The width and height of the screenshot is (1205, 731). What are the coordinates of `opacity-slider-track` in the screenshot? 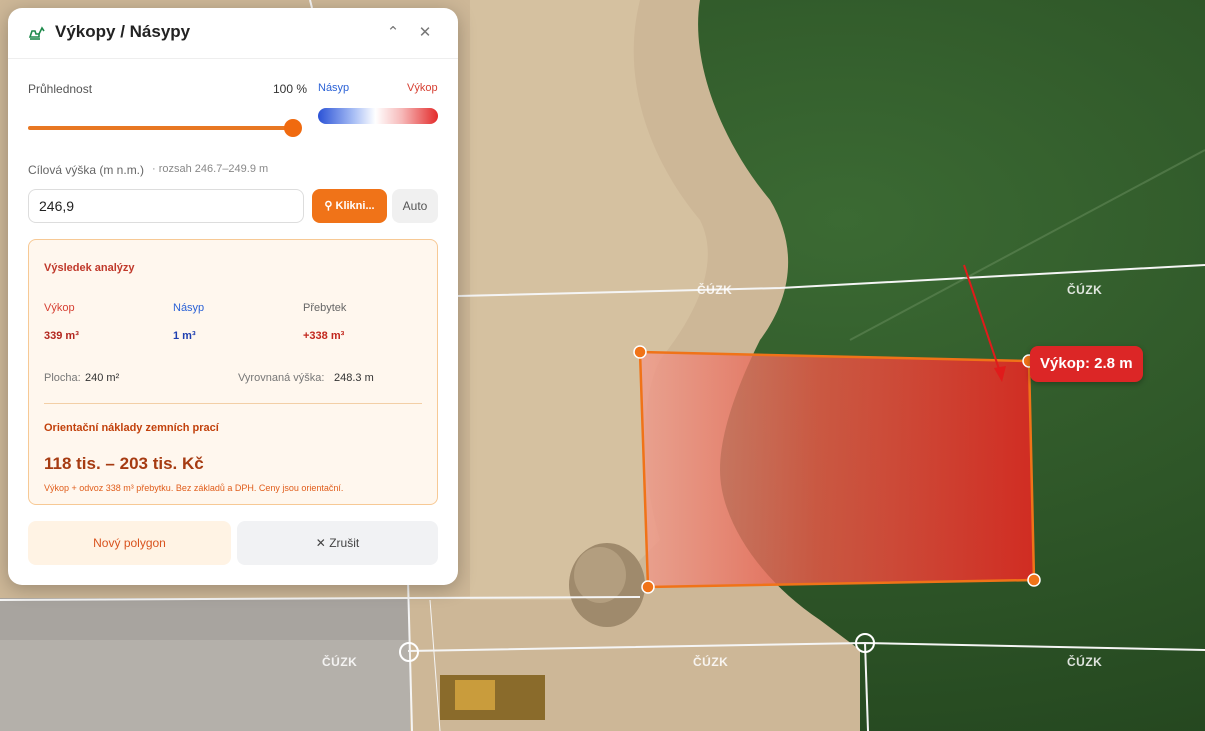 It's located at (160, 128).